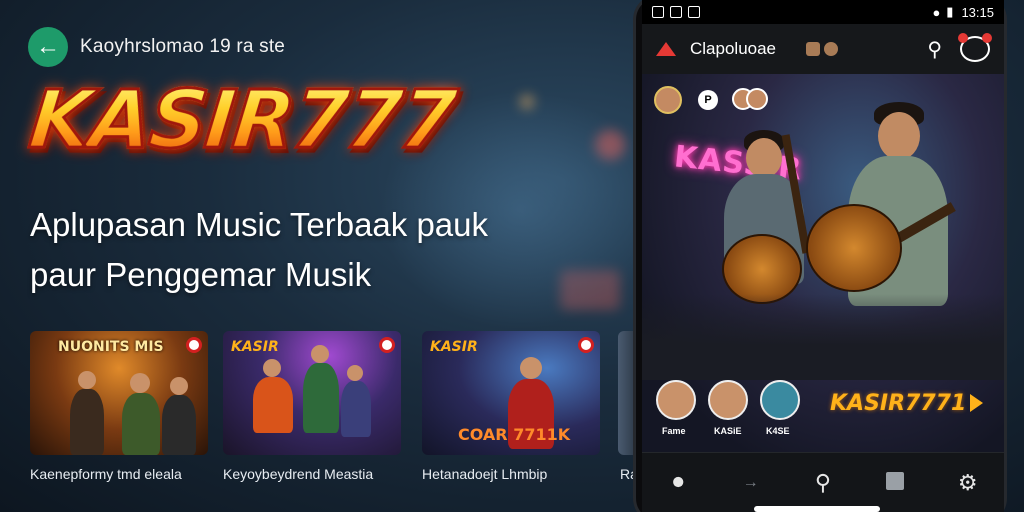 The height and width of the screenshot is (512, 1024). I want to click on guitar, so click(854, 248).